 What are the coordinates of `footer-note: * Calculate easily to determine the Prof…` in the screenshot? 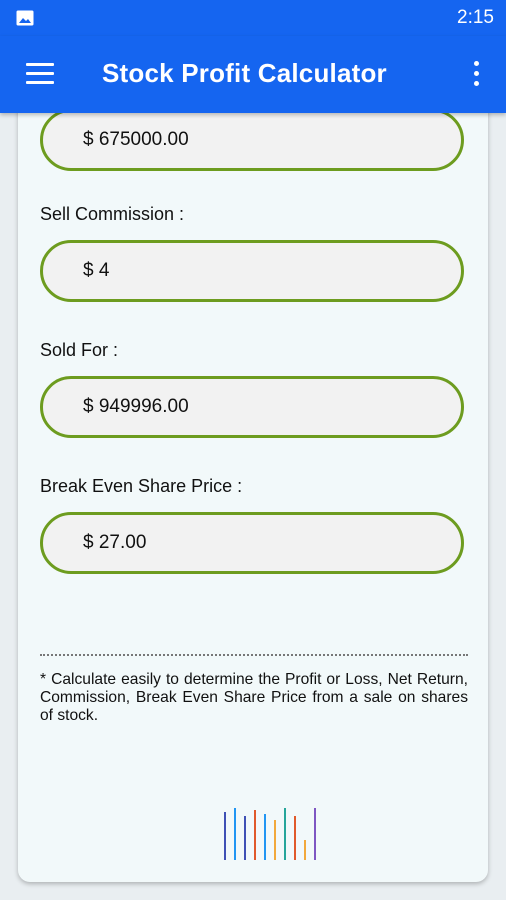 It's located at (254, 697).